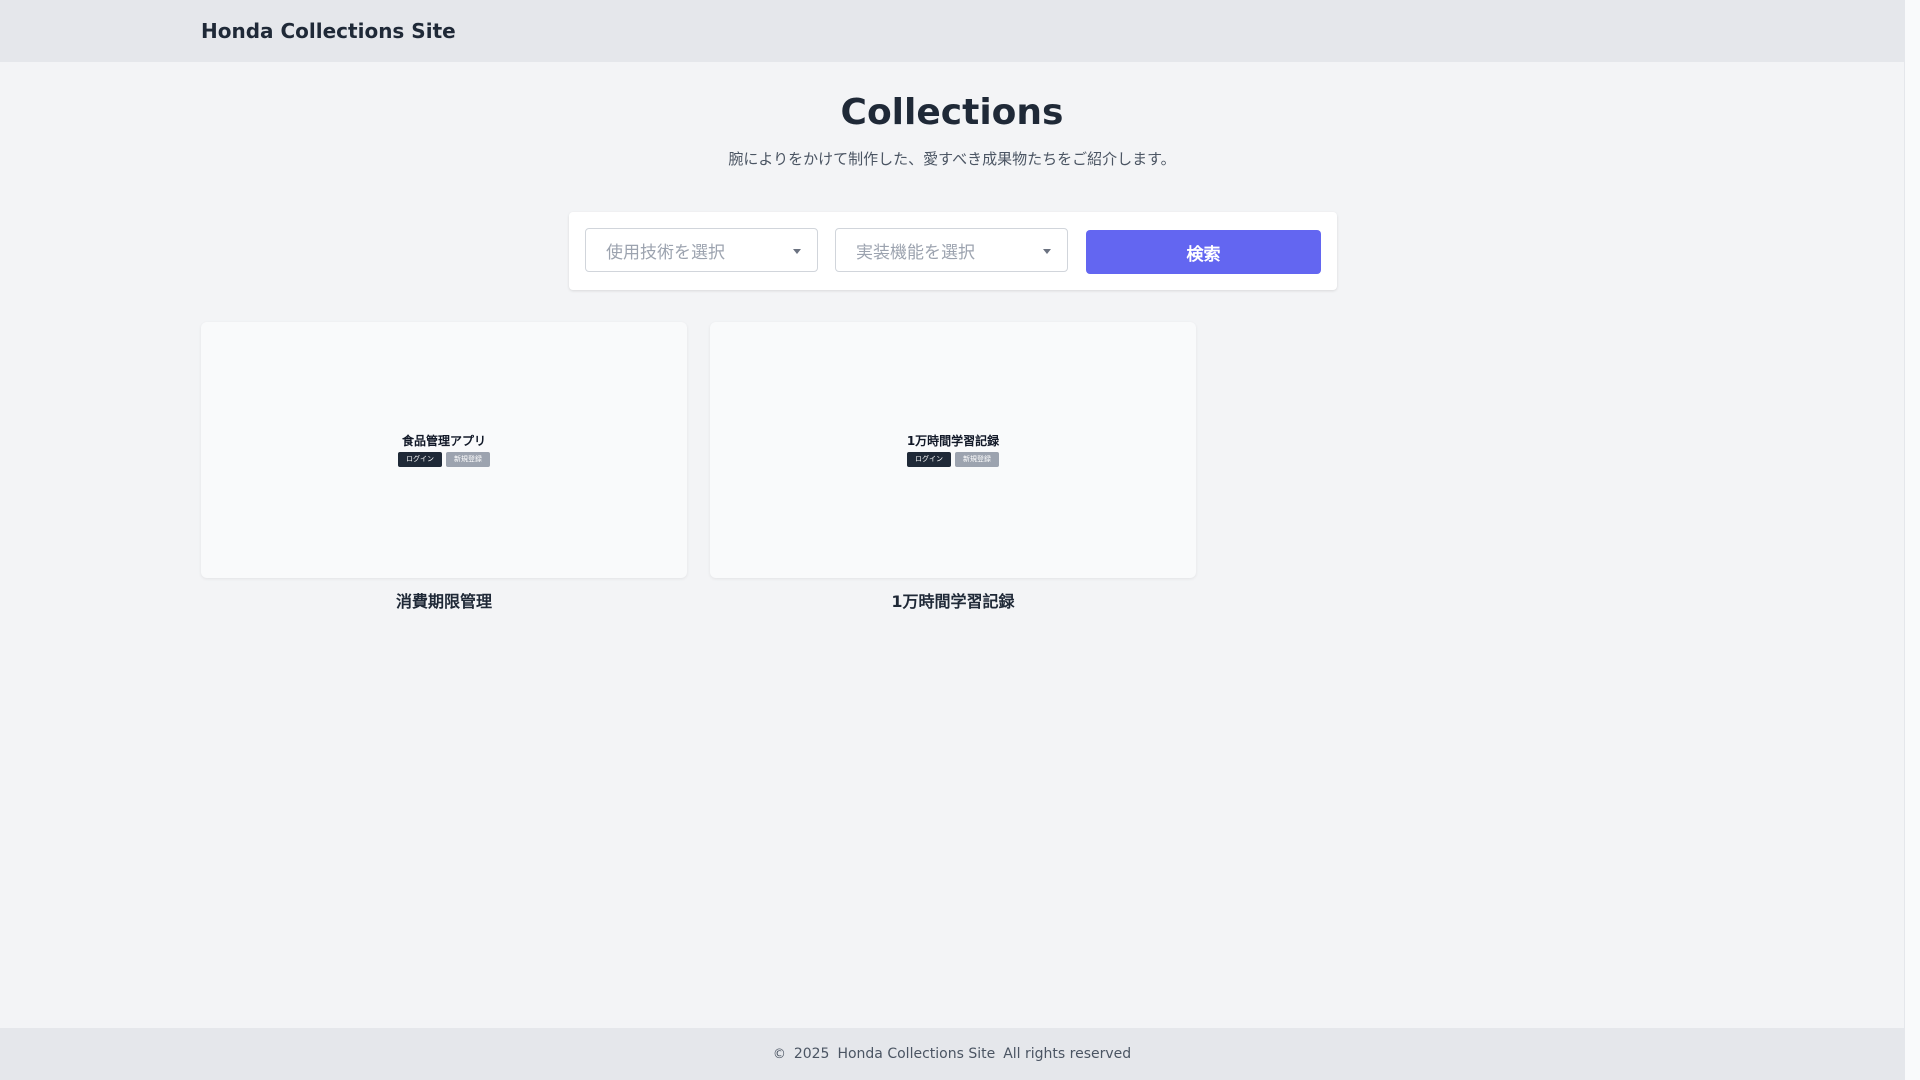  What do you see at coordinates (915, 252) in the screenshot?
I see `feature-select-placeholder: 実装機能を選択` at bounding box center [915, 252].